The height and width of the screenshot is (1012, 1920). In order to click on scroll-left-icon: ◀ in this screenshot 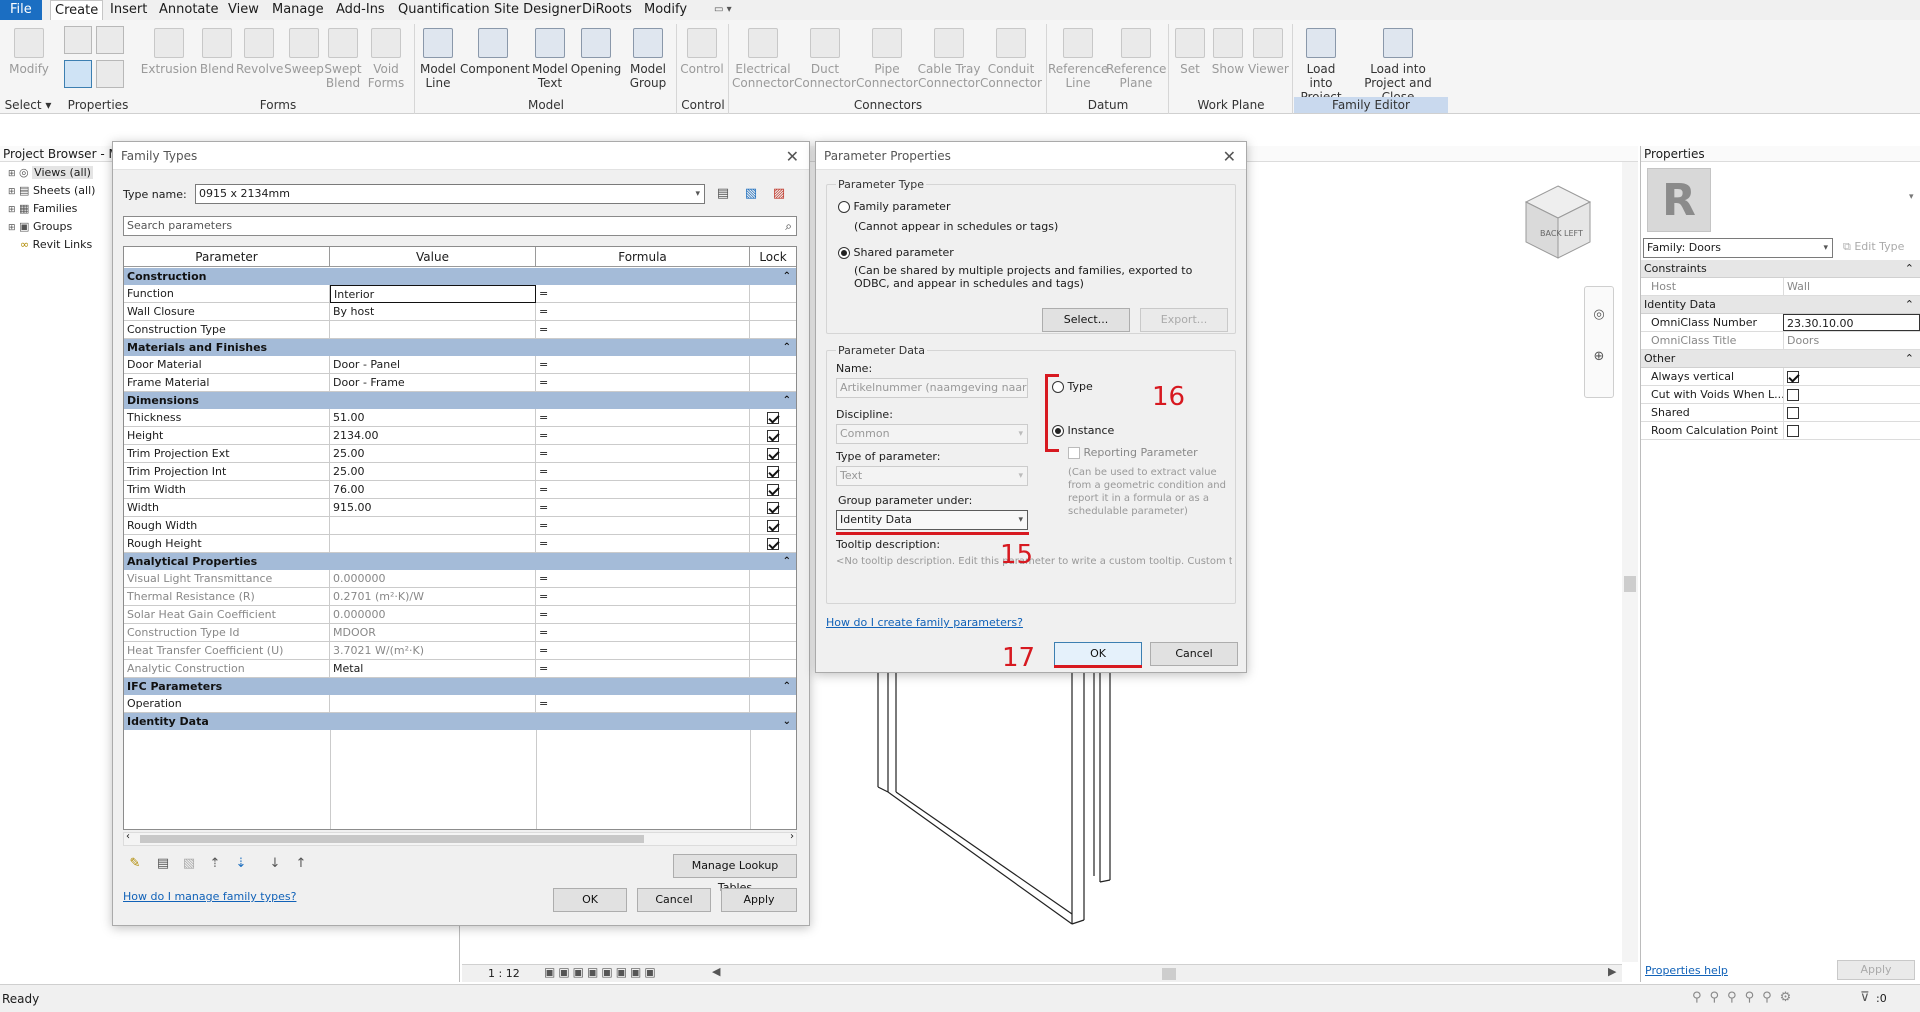, I will do `click(716, 971)`.